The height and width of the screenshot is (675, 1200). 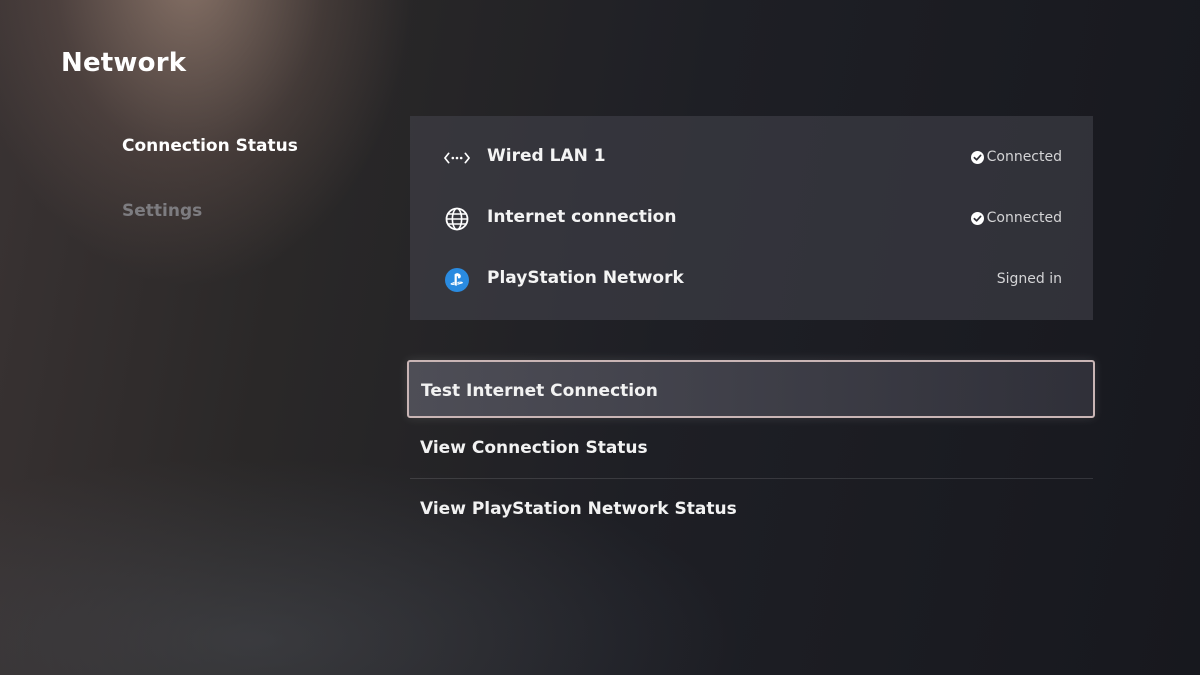 I want to click on view-connection-status-button: View Connection Status, so click(x=751, y=448).